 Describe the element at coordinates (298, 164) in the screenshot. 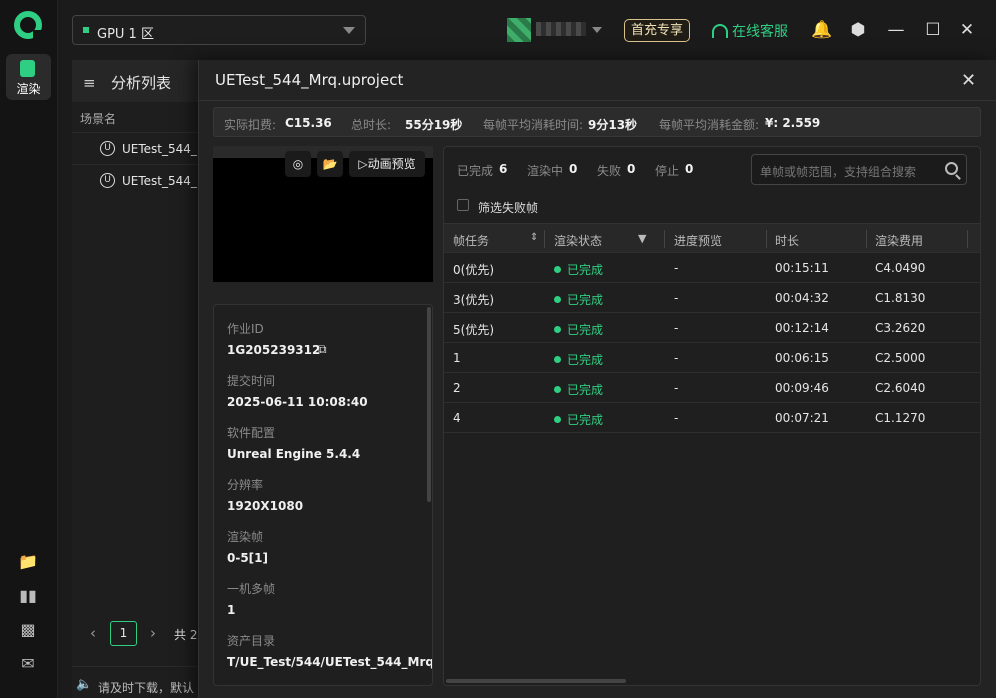

I see `locate-icon: ◎` at that location.